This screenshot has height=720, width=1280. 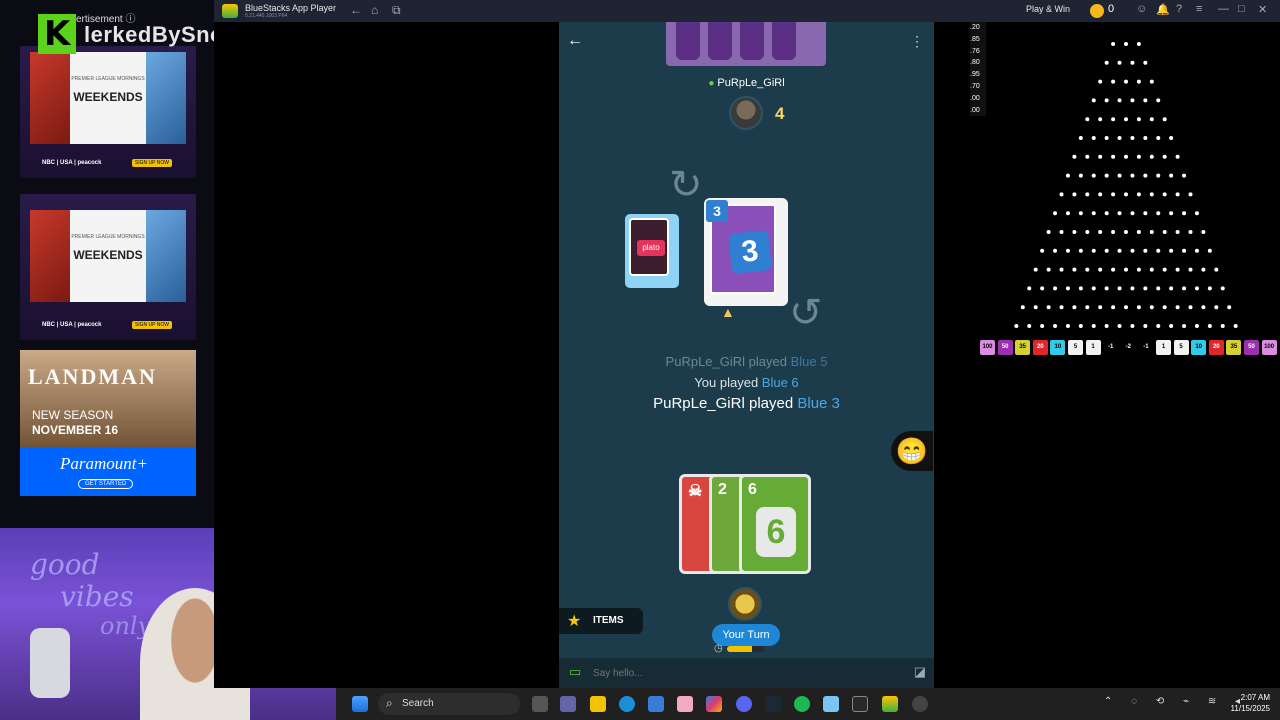 I want to click on notification-icon: 🔔, so click(x=1163, y=9).